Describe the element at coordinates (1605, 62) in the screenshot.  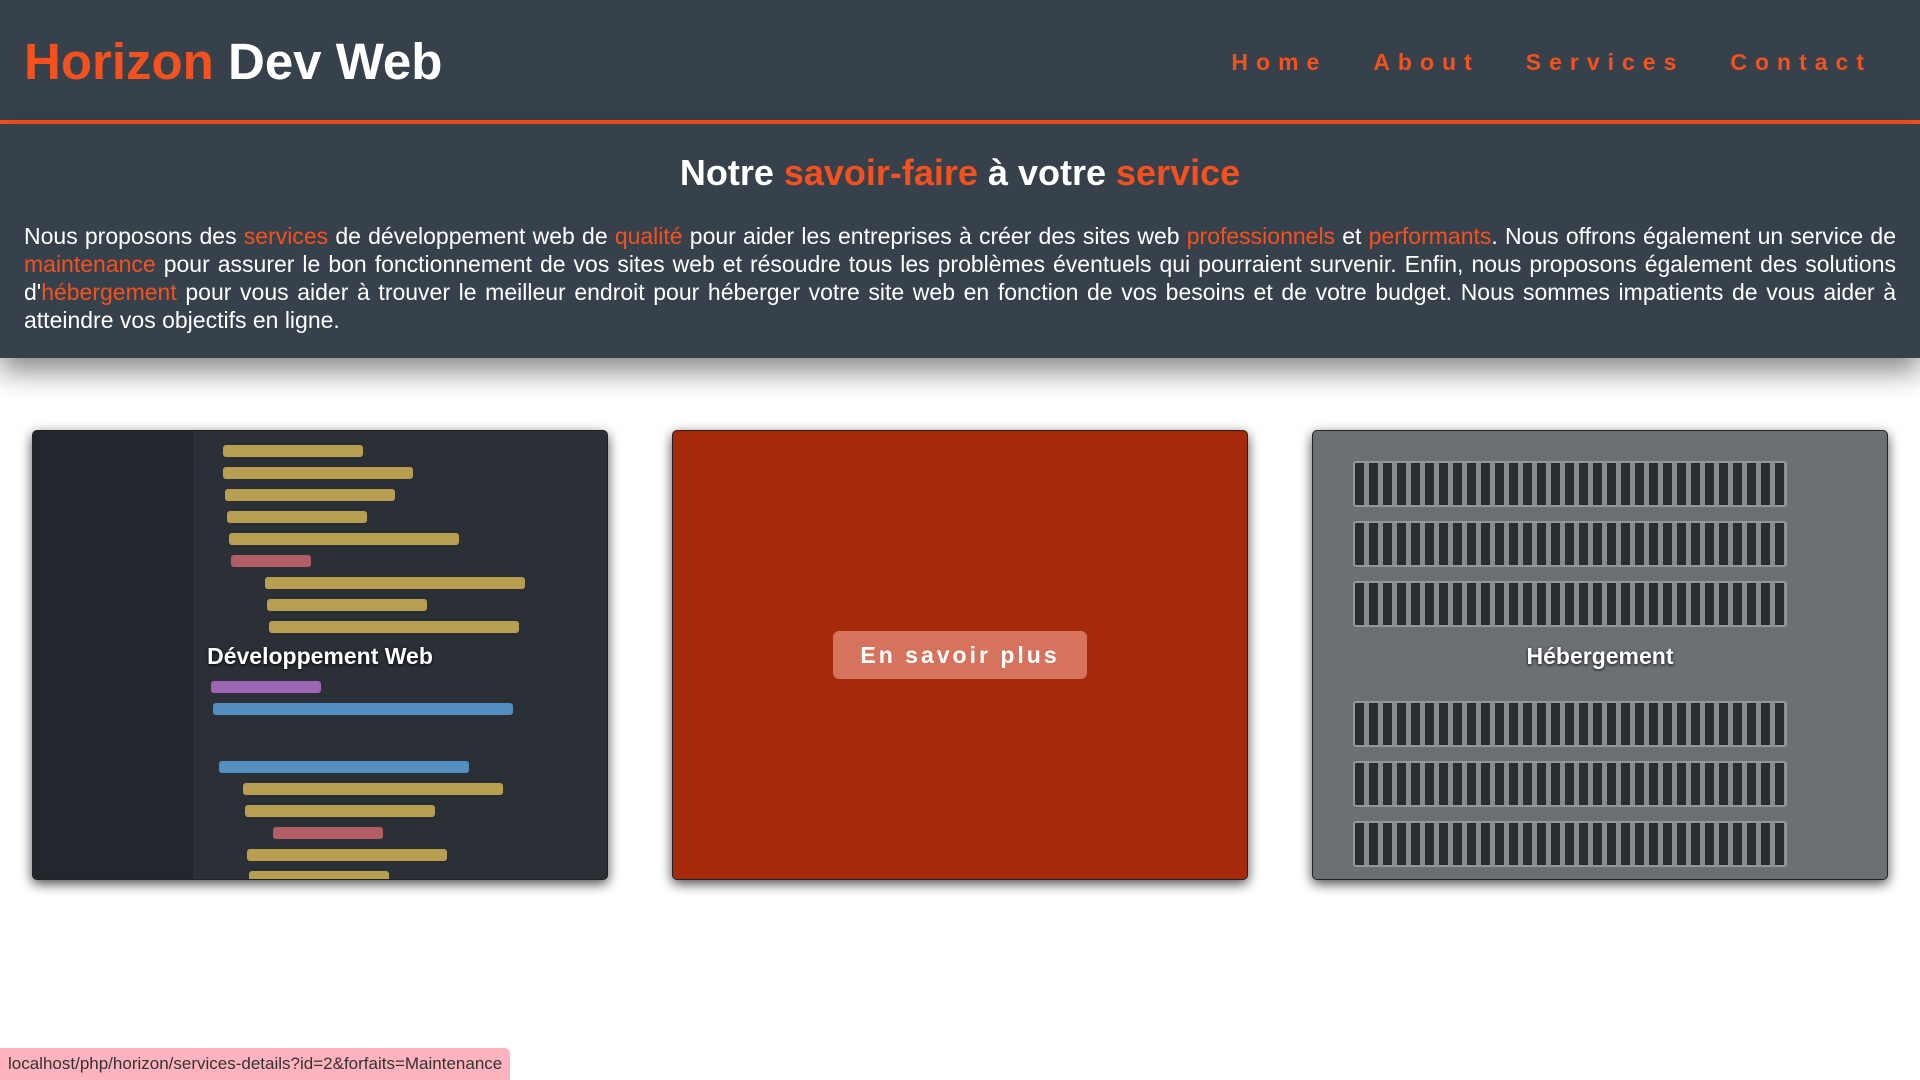
I see `nav-services-link: Services` at that location.